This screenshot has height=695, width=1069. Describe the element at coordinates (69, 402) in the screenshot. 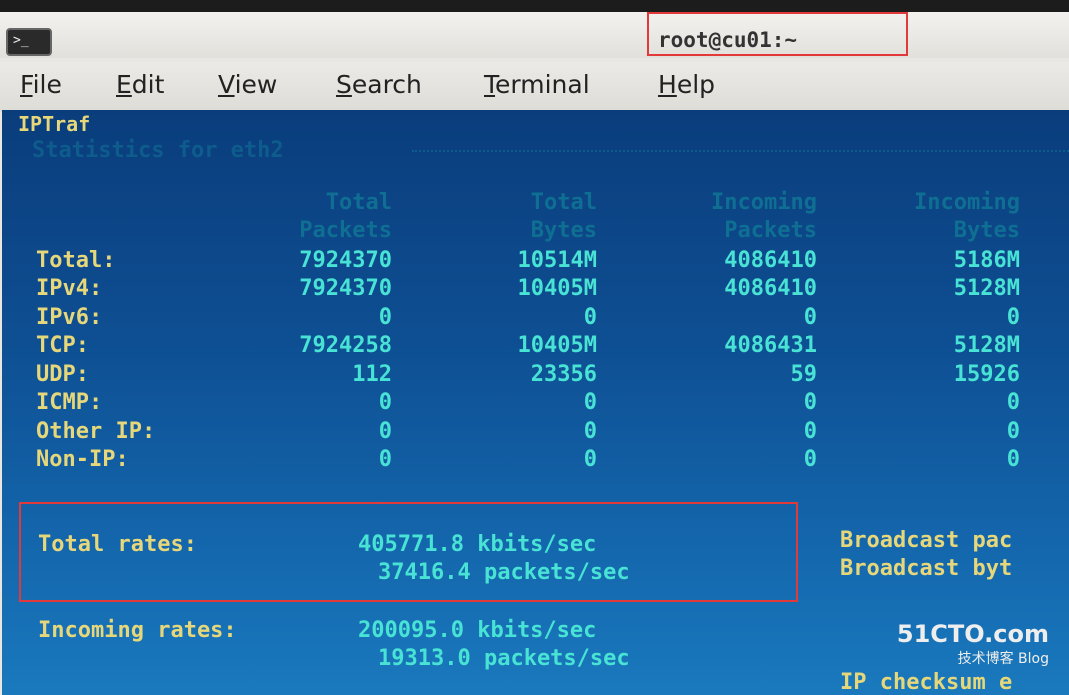

I see `row-label-icmp: ICMP:` at that location.